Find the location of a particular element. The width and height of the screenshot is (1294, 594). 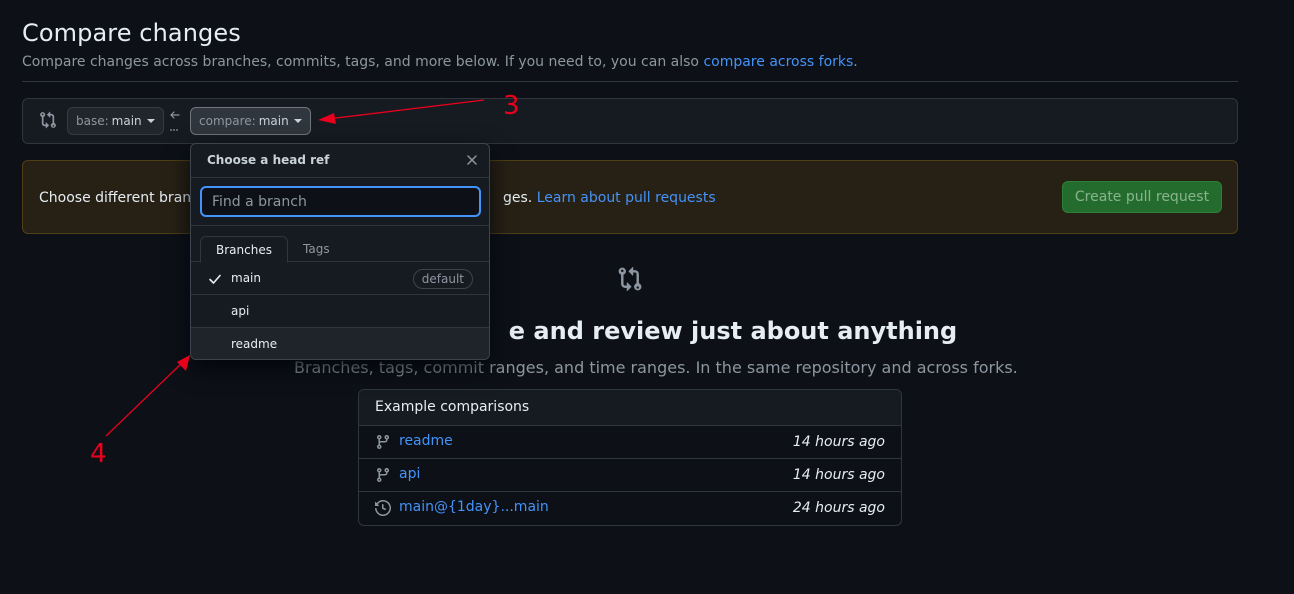

tab-branches: Branches is located at coordinates (244, 249).